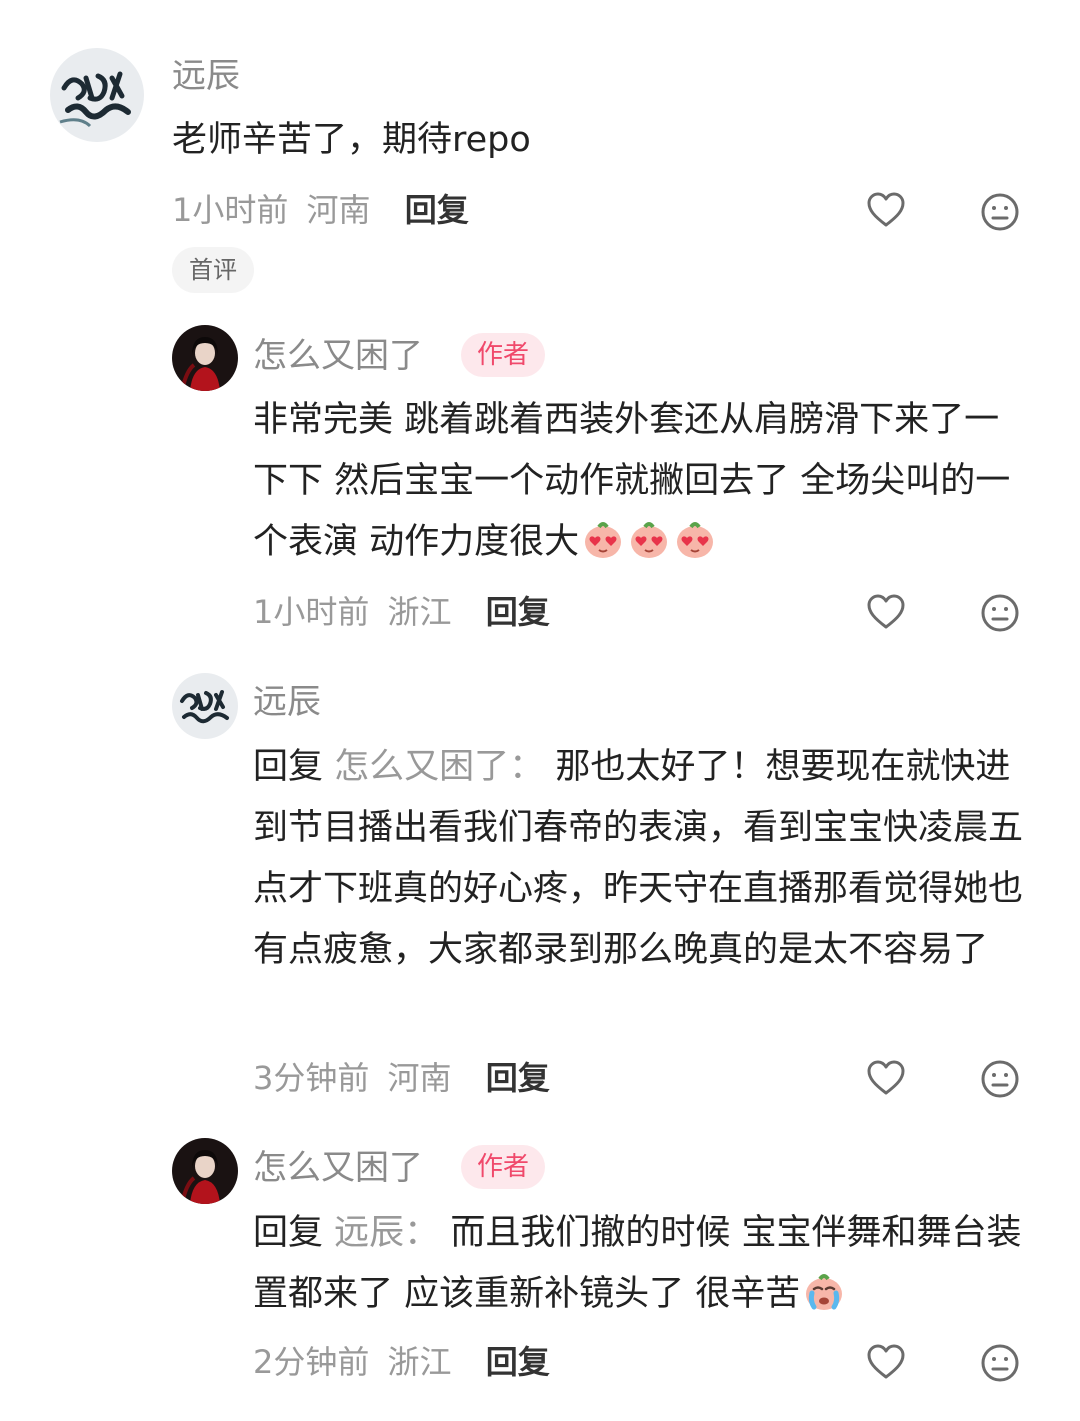 Image resolution: width=1080 pixels, height=1421 pixels. I want to click on reply-target-username: 怎么又困了：, so click(439, 767).